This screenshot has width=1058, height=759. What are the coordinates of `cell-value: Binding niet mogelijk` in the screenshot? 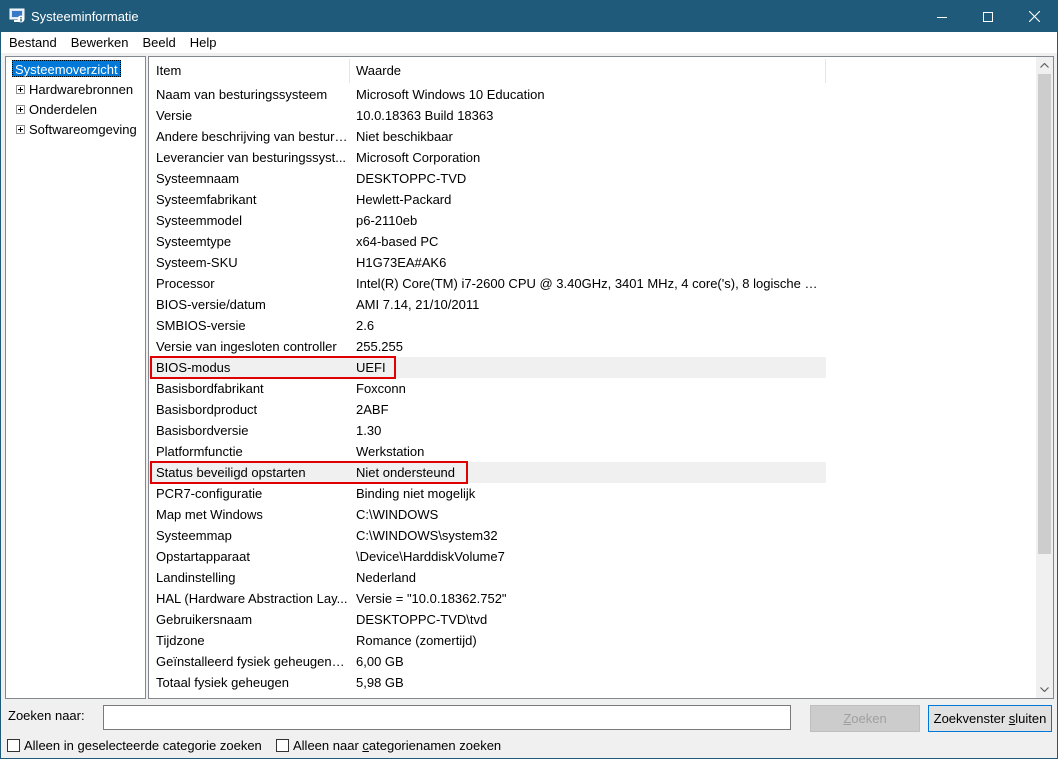 It's located at (416, 493).